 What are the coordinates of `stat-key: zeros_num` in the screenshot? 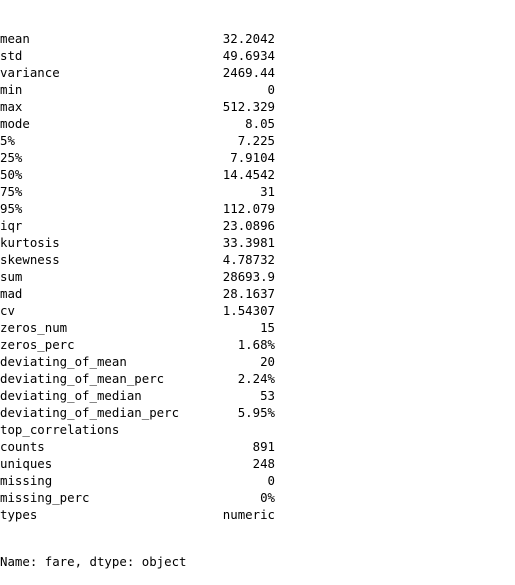 It's located at (34, 327).